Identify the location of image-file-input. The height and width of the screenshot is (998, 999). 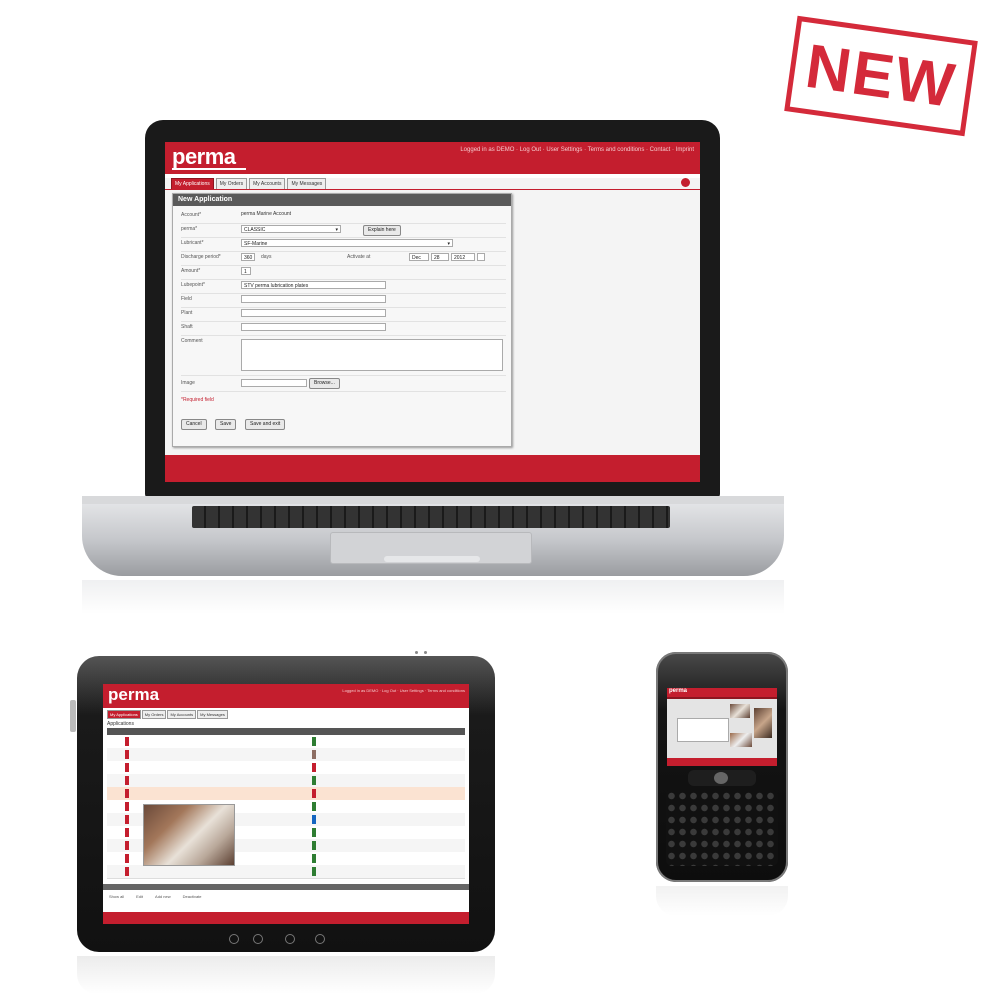
(274, 383).